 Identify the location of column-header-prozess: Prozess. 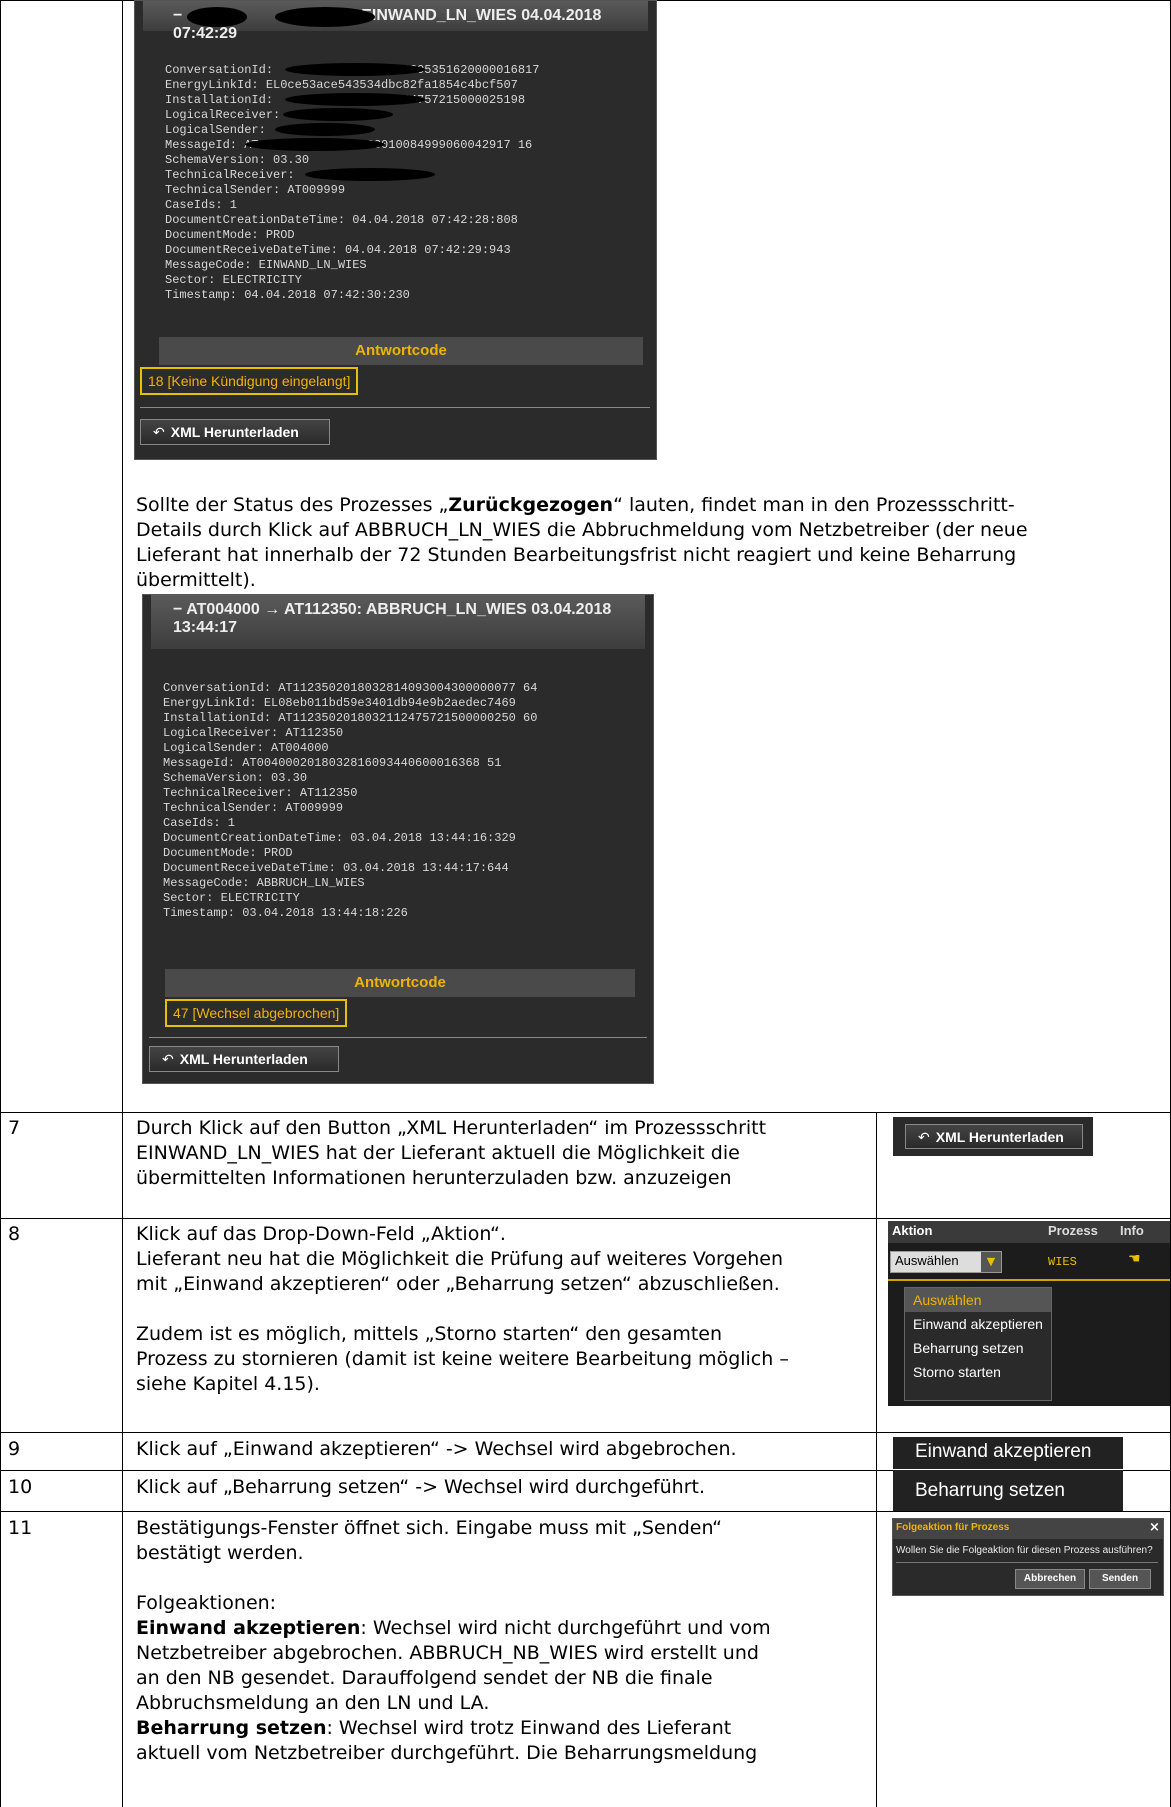
(1073, 1230).